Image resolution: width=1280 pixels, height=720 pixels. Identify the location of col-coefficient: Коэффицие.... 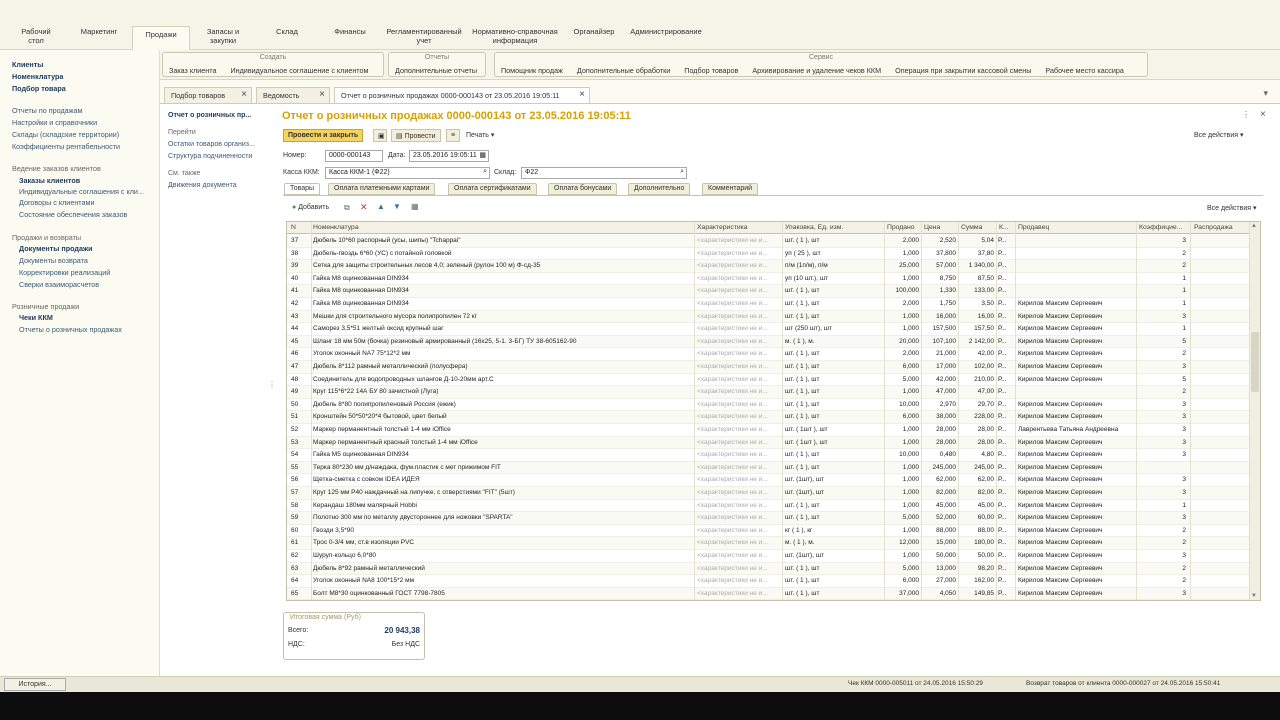
(1164, 227).